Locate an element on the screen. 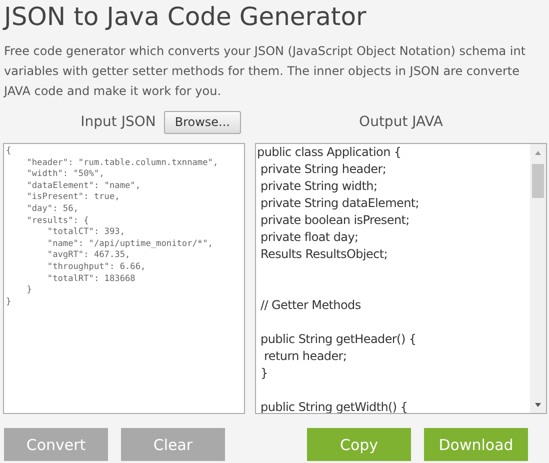  action-button: Download is located at coordinates (476, 444).